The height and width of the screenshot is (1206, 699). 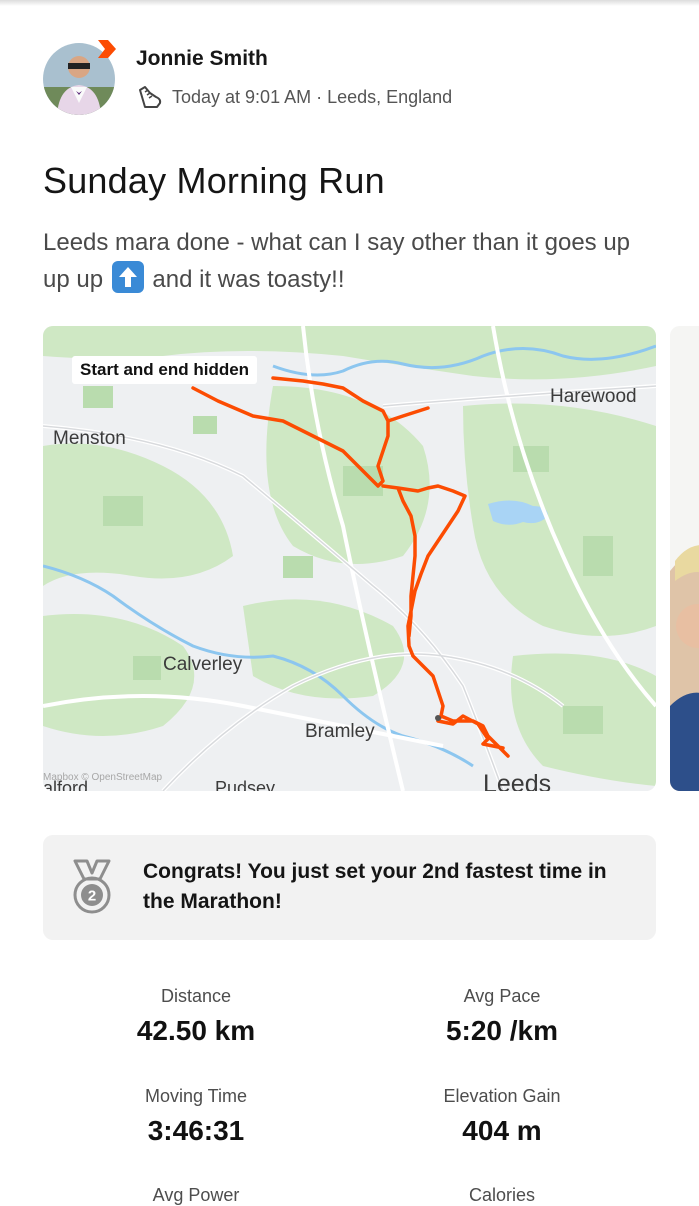 I want to click on stat-label: Distance, so click(x=196, y=996).